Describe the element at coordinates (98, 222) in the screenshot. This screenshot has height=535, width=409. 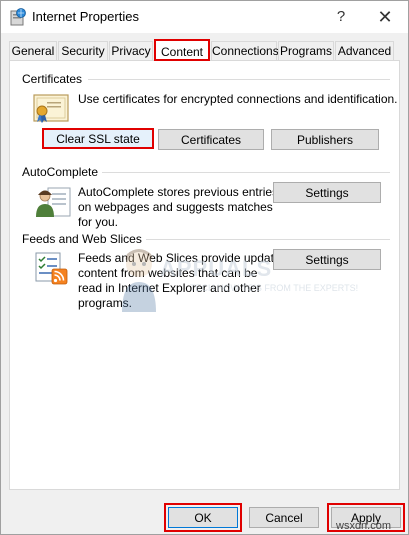
I see `autocomplete-description-line-3: for you.` at that location.